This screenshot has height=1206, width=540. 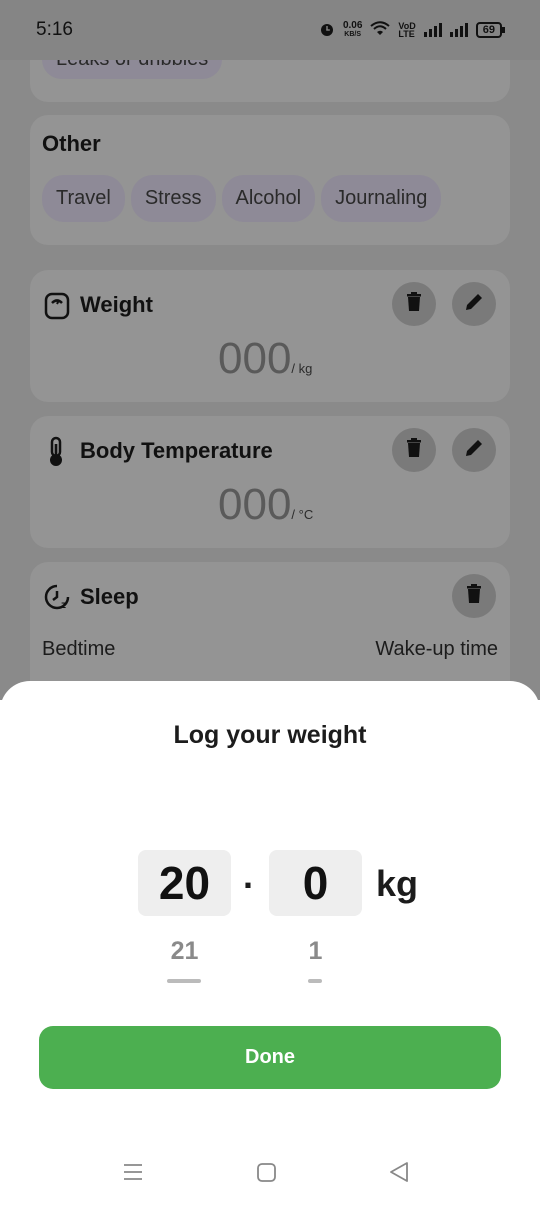 I want to click on sleep-delete-button, so click(x=474, y=596).